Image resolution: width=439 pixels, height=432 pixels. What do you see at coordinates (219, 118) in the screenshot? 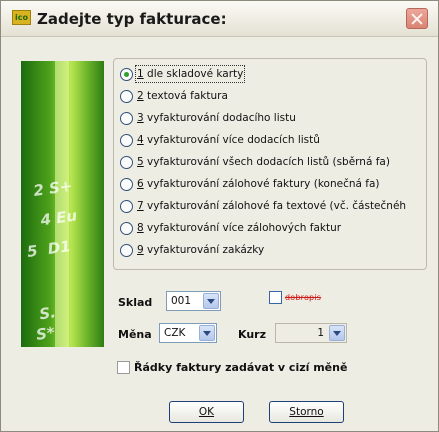
I see `option-text: vyfakturování dodacího listu` at bounding box center [219, 118].